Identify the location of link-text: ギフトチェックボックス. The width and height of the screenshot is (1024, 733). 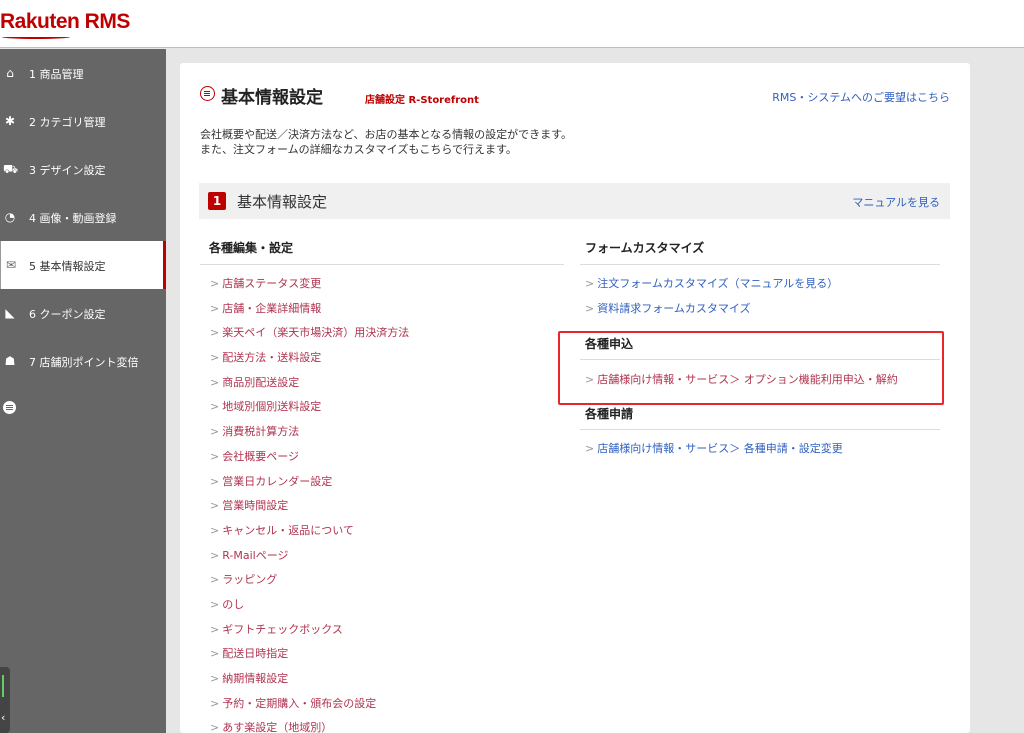
(282, 629).